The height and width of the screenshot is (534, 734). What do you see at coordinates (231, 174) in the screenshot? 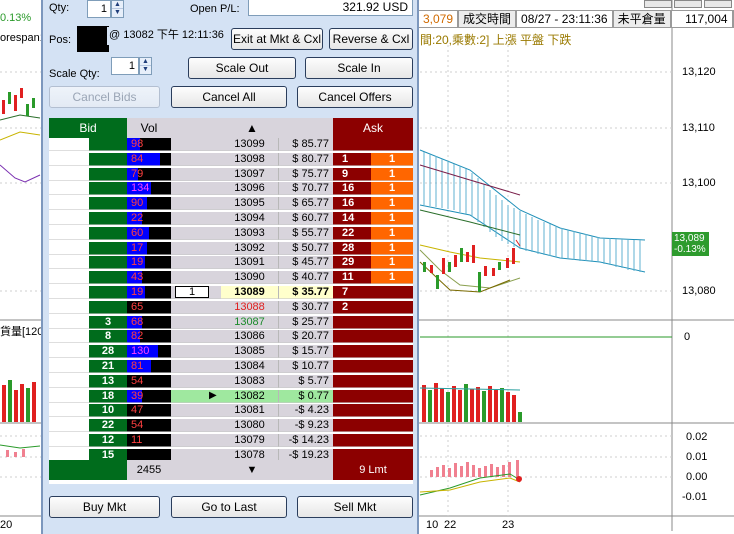
I see `ladder-row: 79 13097 $ 75.77 9 1` at bounding box center [231, 174].